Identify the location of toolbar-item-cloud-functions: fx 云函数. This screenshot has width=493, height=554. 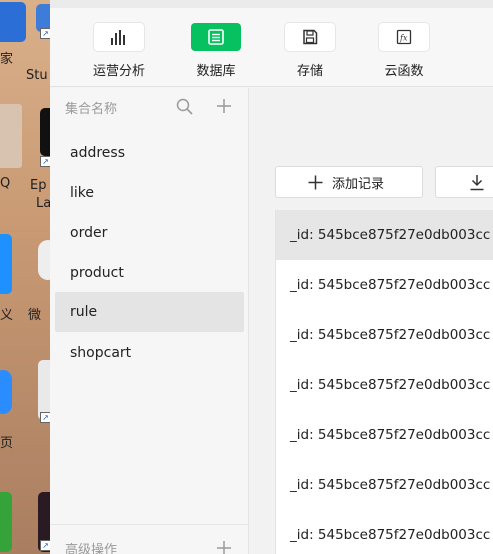
(404, 51).